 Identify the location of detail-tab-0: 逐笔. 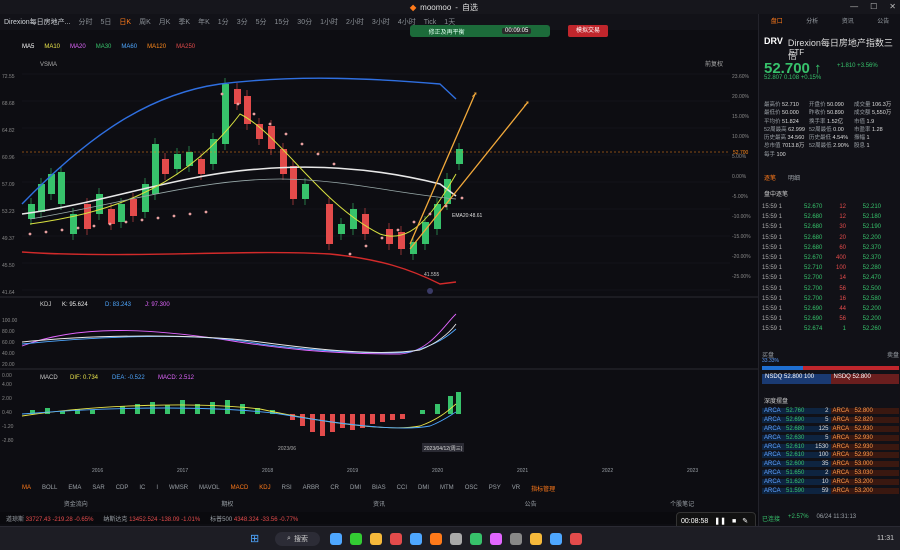
(770, 177).